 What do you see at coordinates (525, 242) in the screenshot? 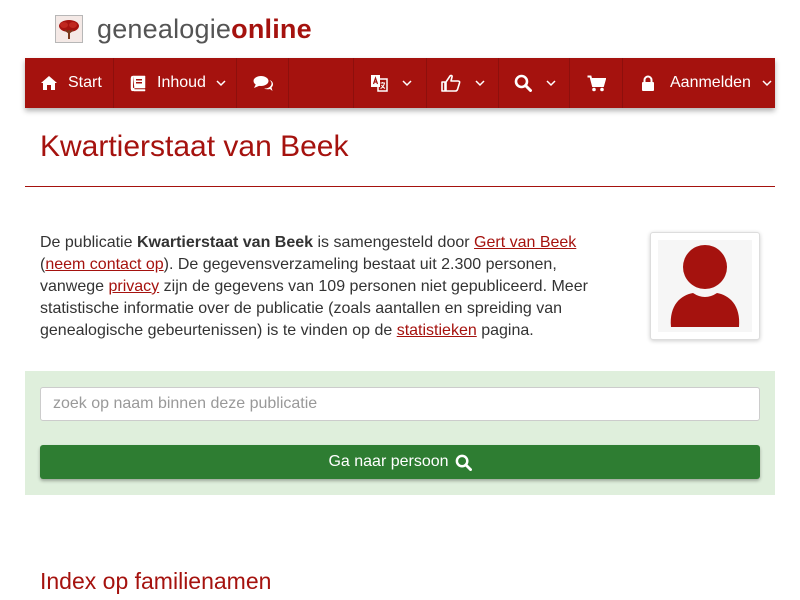
I see `author-link: Gert van Beek` at bounding box center [525, 242].